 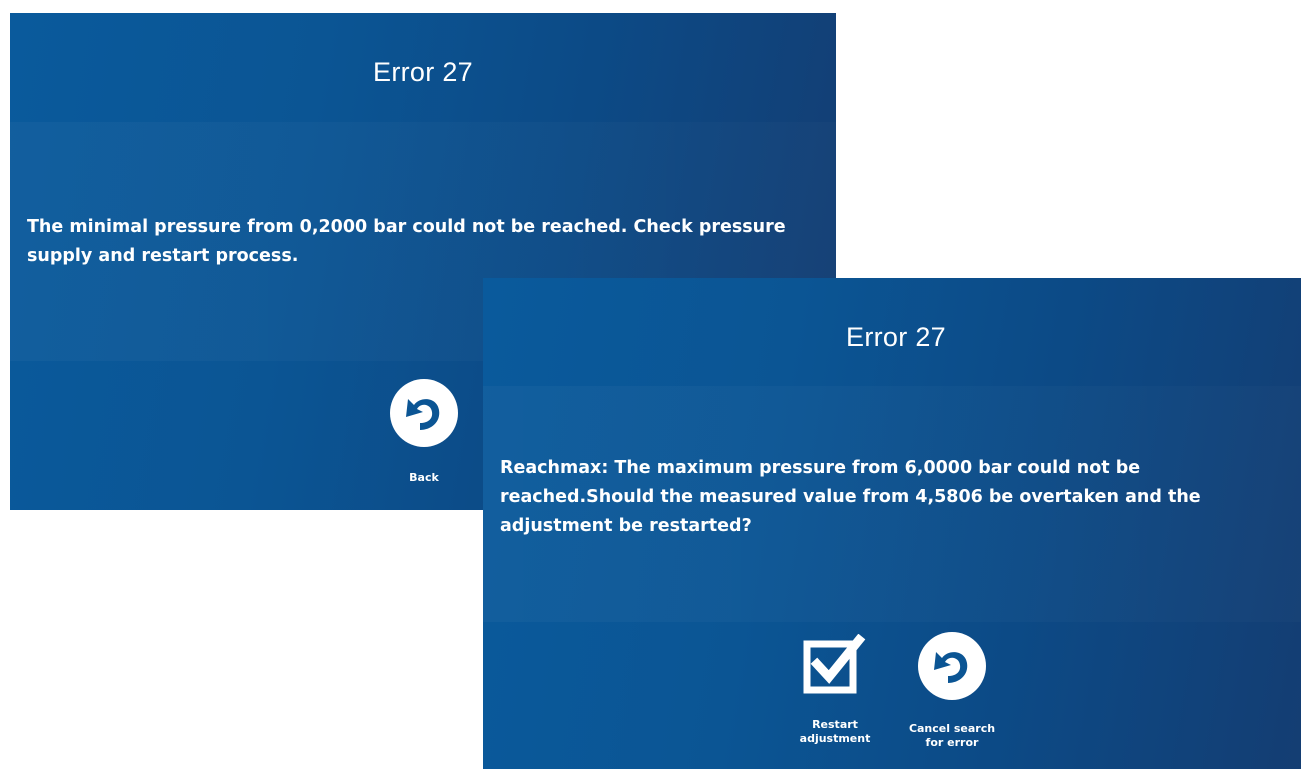 What do you see at coordinates (835, 664) in the screenshot?
I see `checkbox-checked-icon` at bounding box center [835, 664].